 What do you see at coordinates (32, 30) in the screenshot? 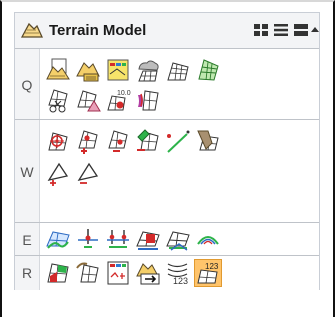
I see `terrain-model-icon` at bounding box center [32, 30].